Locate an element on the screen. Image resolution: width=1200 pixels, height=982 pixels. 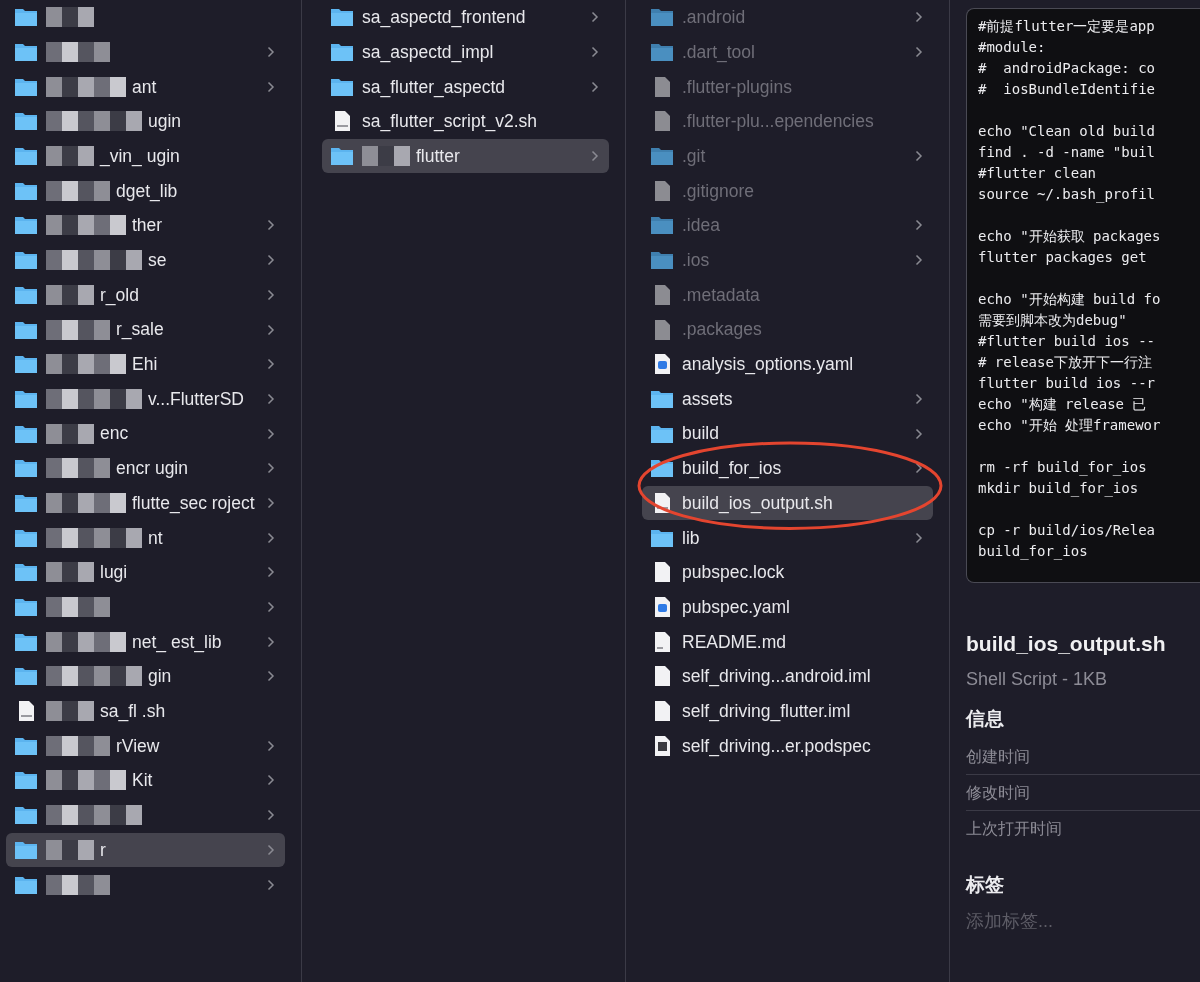
file-row: r_sale is located at coordinates (145, 329).